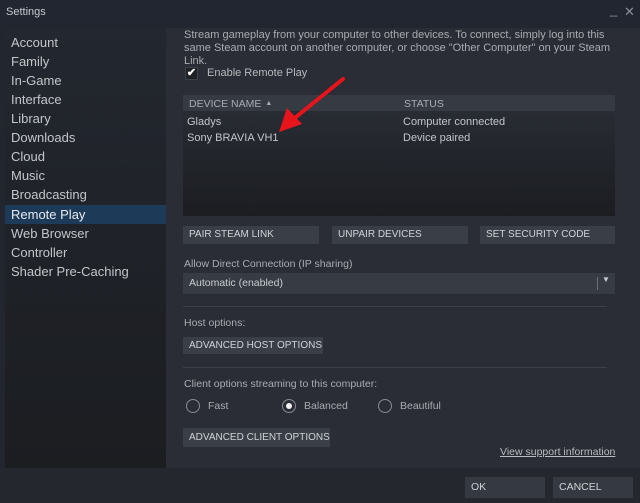  What do you see at coordinates (454, 122) in the screenshot?
I see `device-status: Computer connected` at bounding box center [454, 122].